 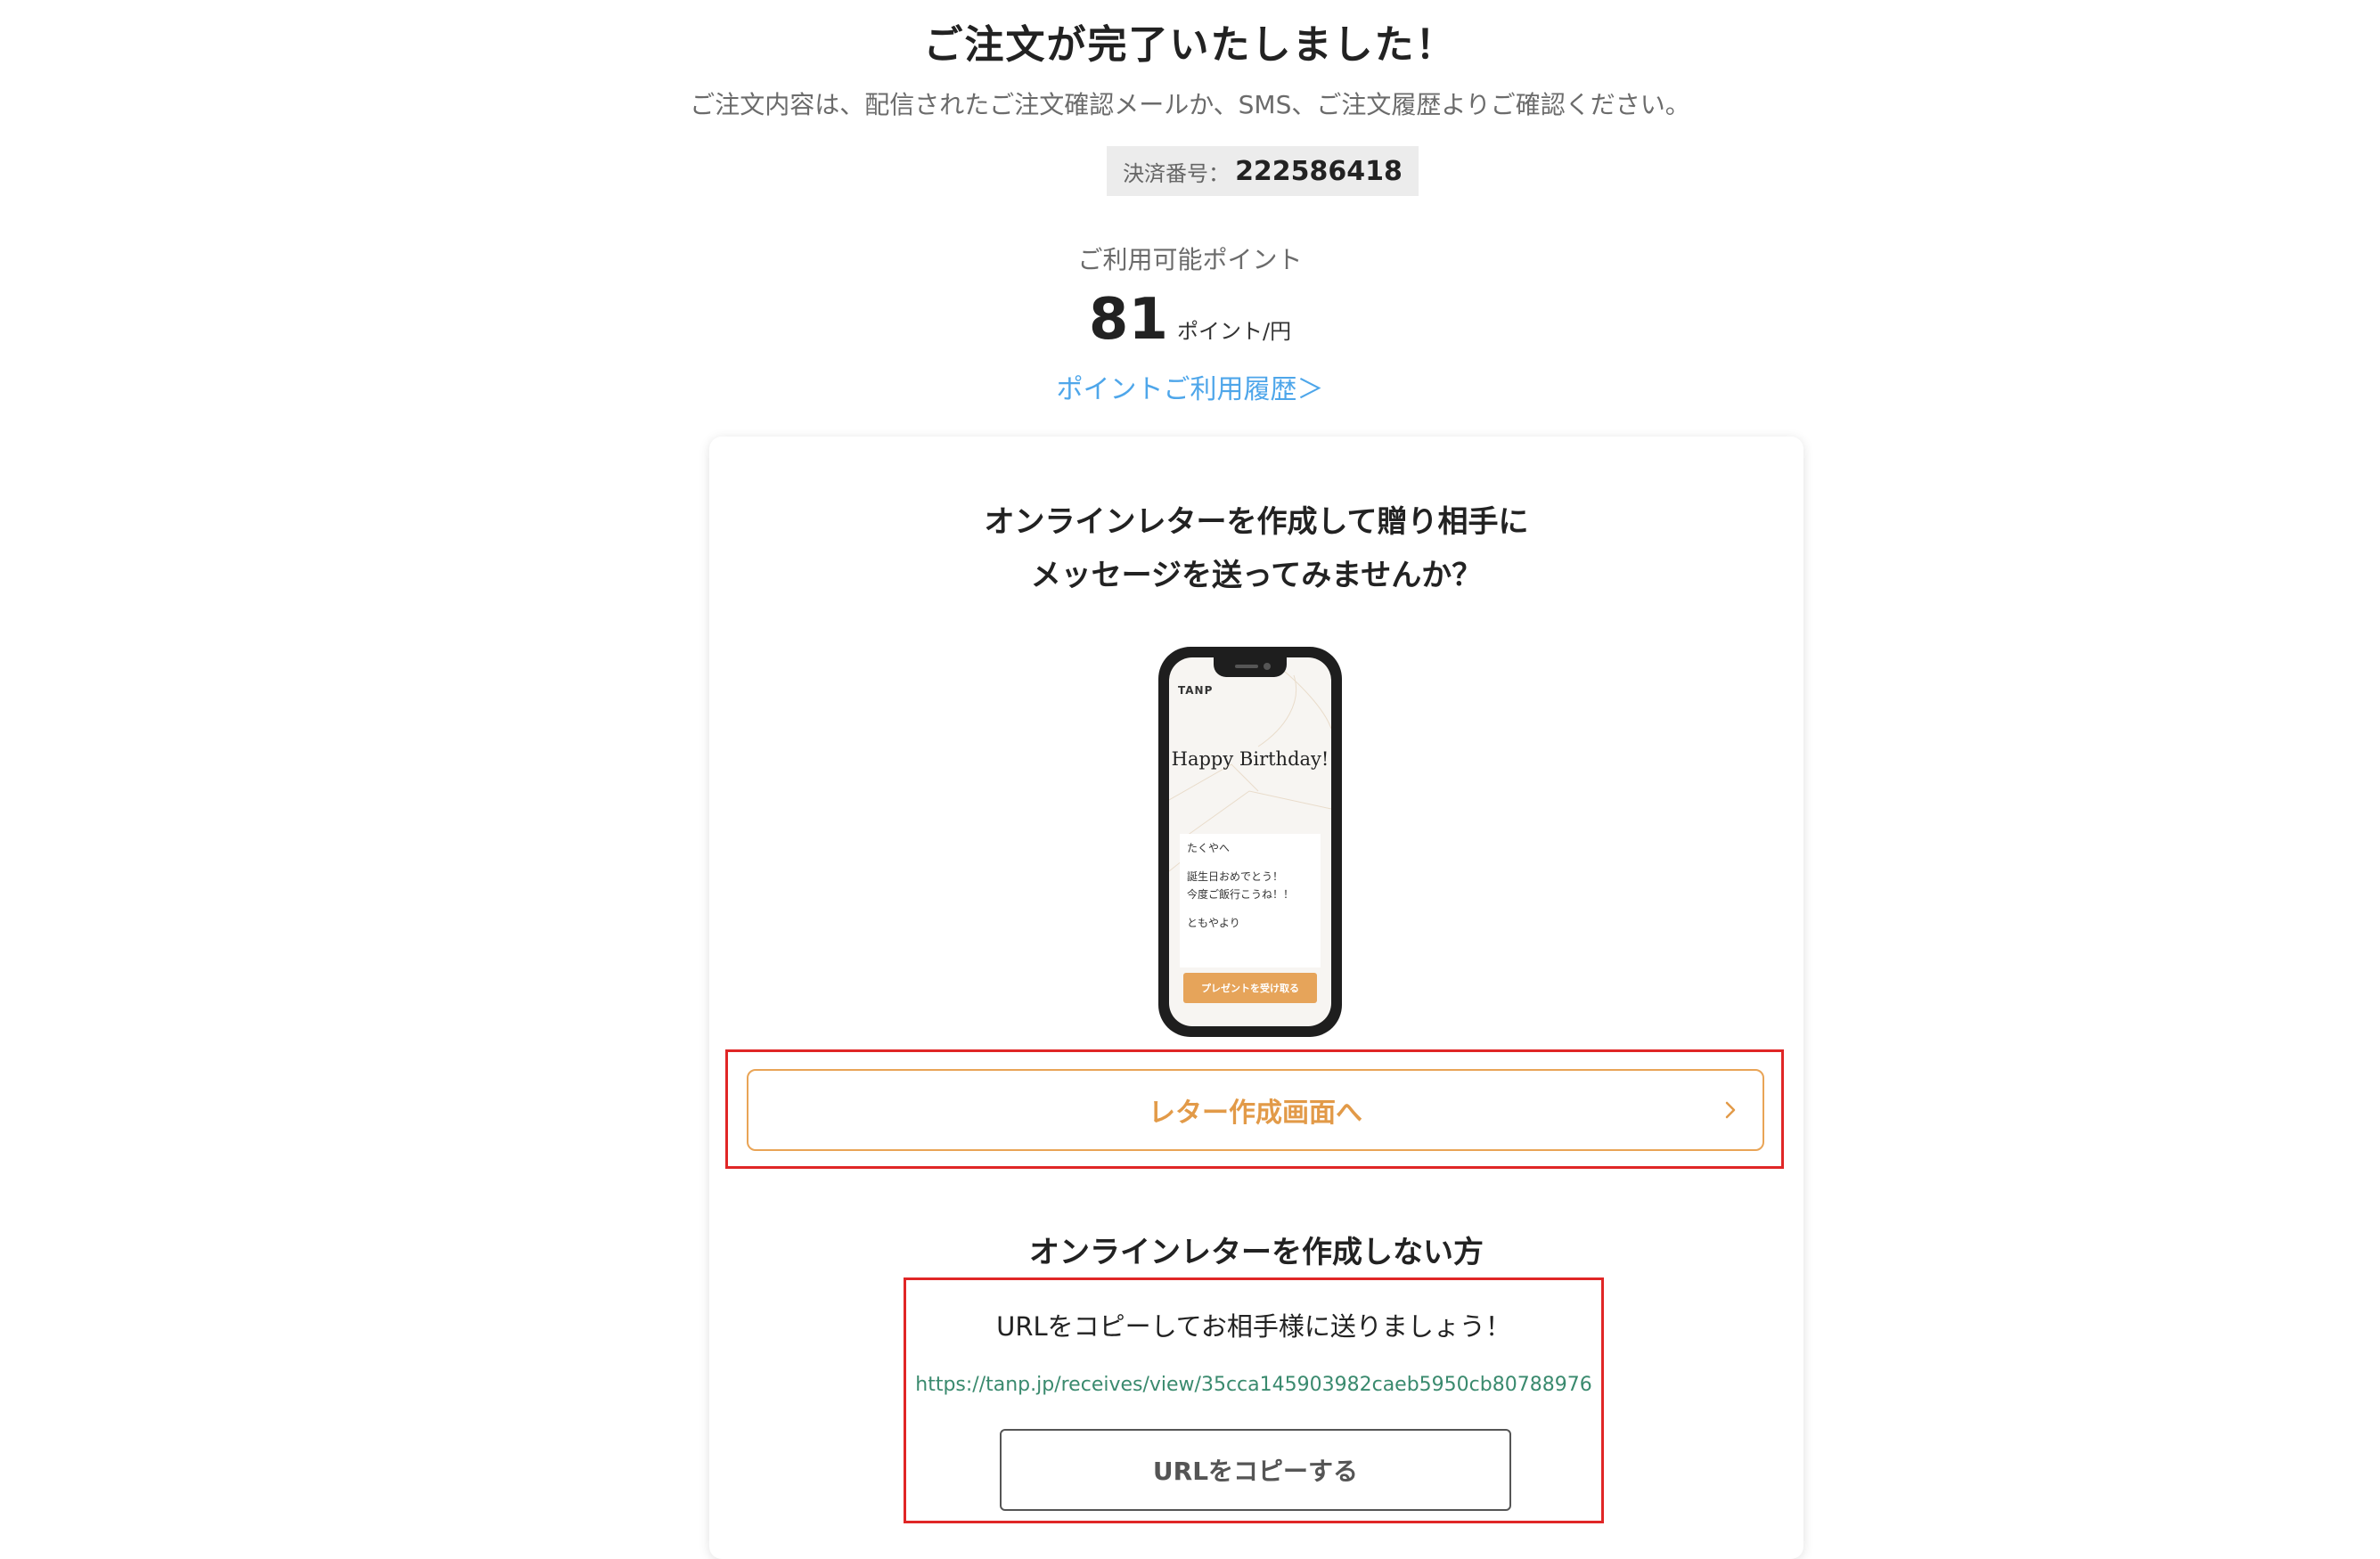 I want to click on phone-message-line1: 誕生日おめでとう！, so click(x=1235, y=877).